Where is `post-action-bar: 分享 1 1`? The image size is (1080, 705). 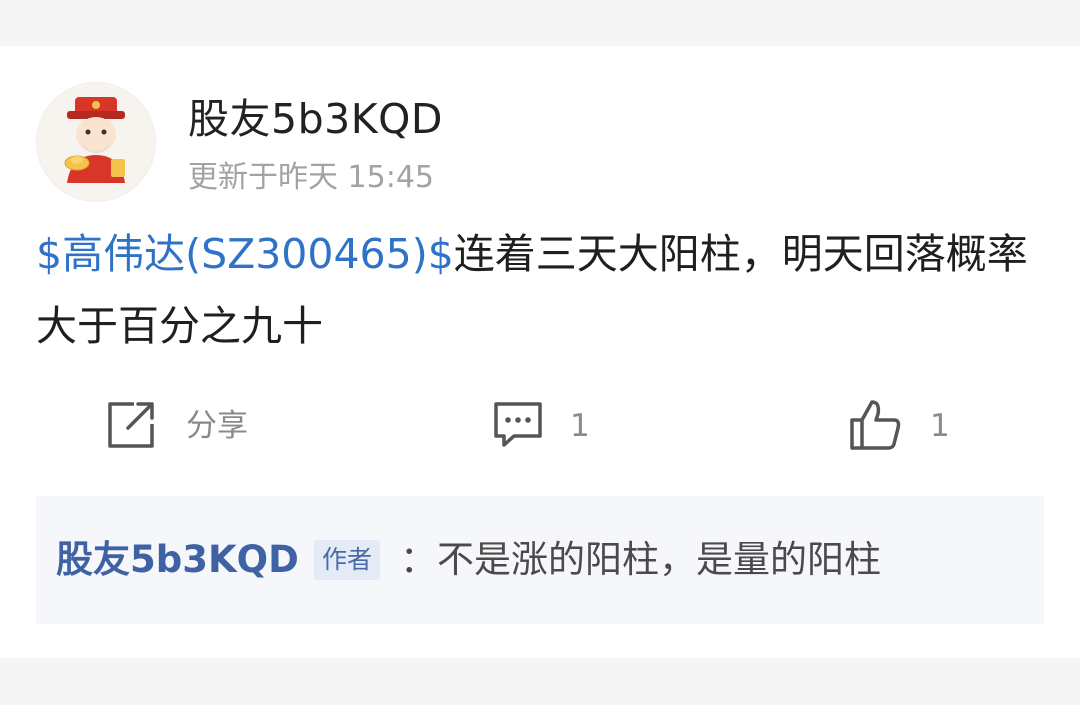
post-action-bar: 分享 1 1 is located at coordinates (540, 428).